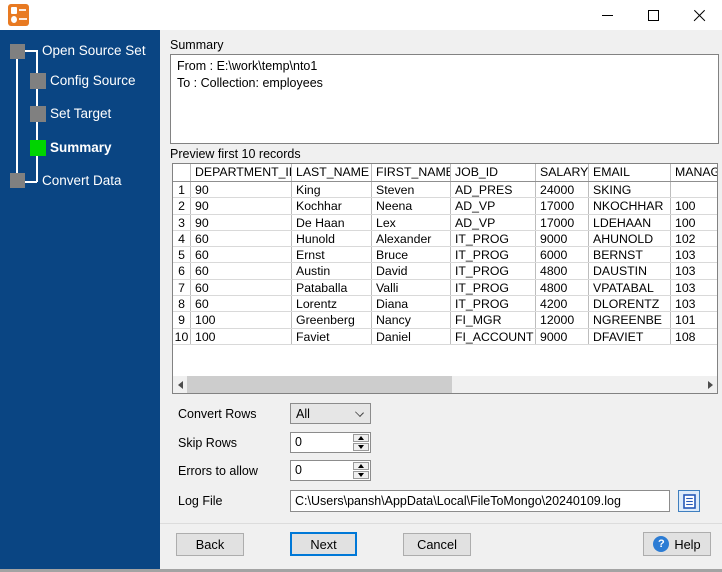 This screenshot has height=572, width=722. I want to click on row-number-cell: 1, so click(182, 190).